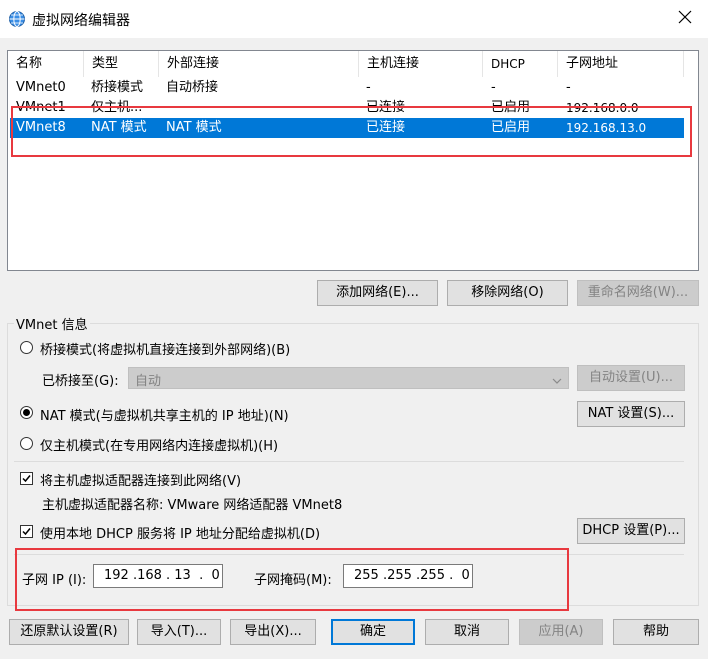  Describe the element at coordinates (81, 21) in the screenshot. I see `window-title: 虚拟网络编辑器` at that location.